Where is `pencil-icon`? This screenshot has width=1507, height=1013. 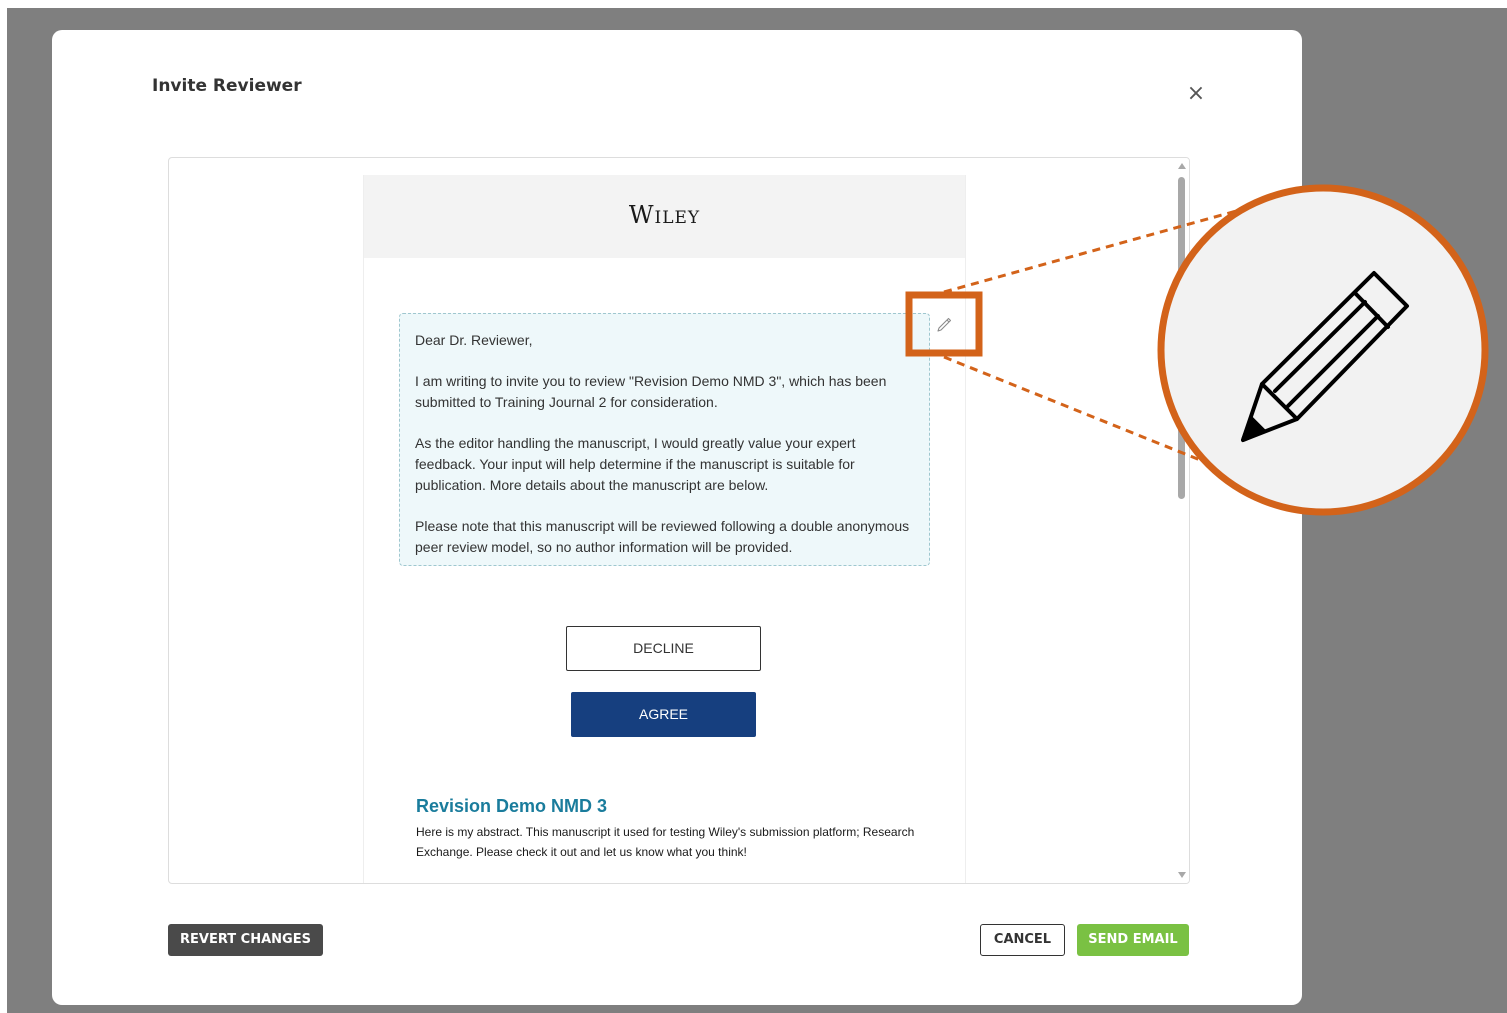 pencil-icon is located at coordinates (944, 325).